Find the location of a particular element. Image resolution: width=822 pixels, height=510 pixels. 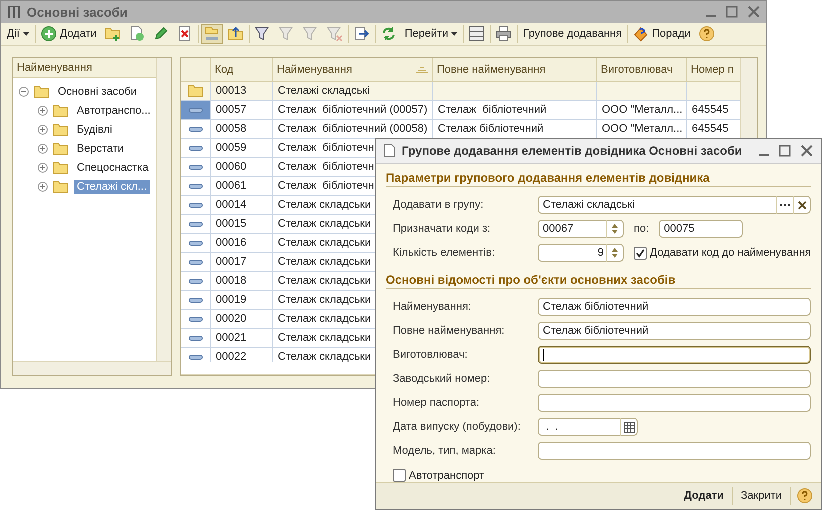

input-field: 00075 is located at coordinates (701, 229).